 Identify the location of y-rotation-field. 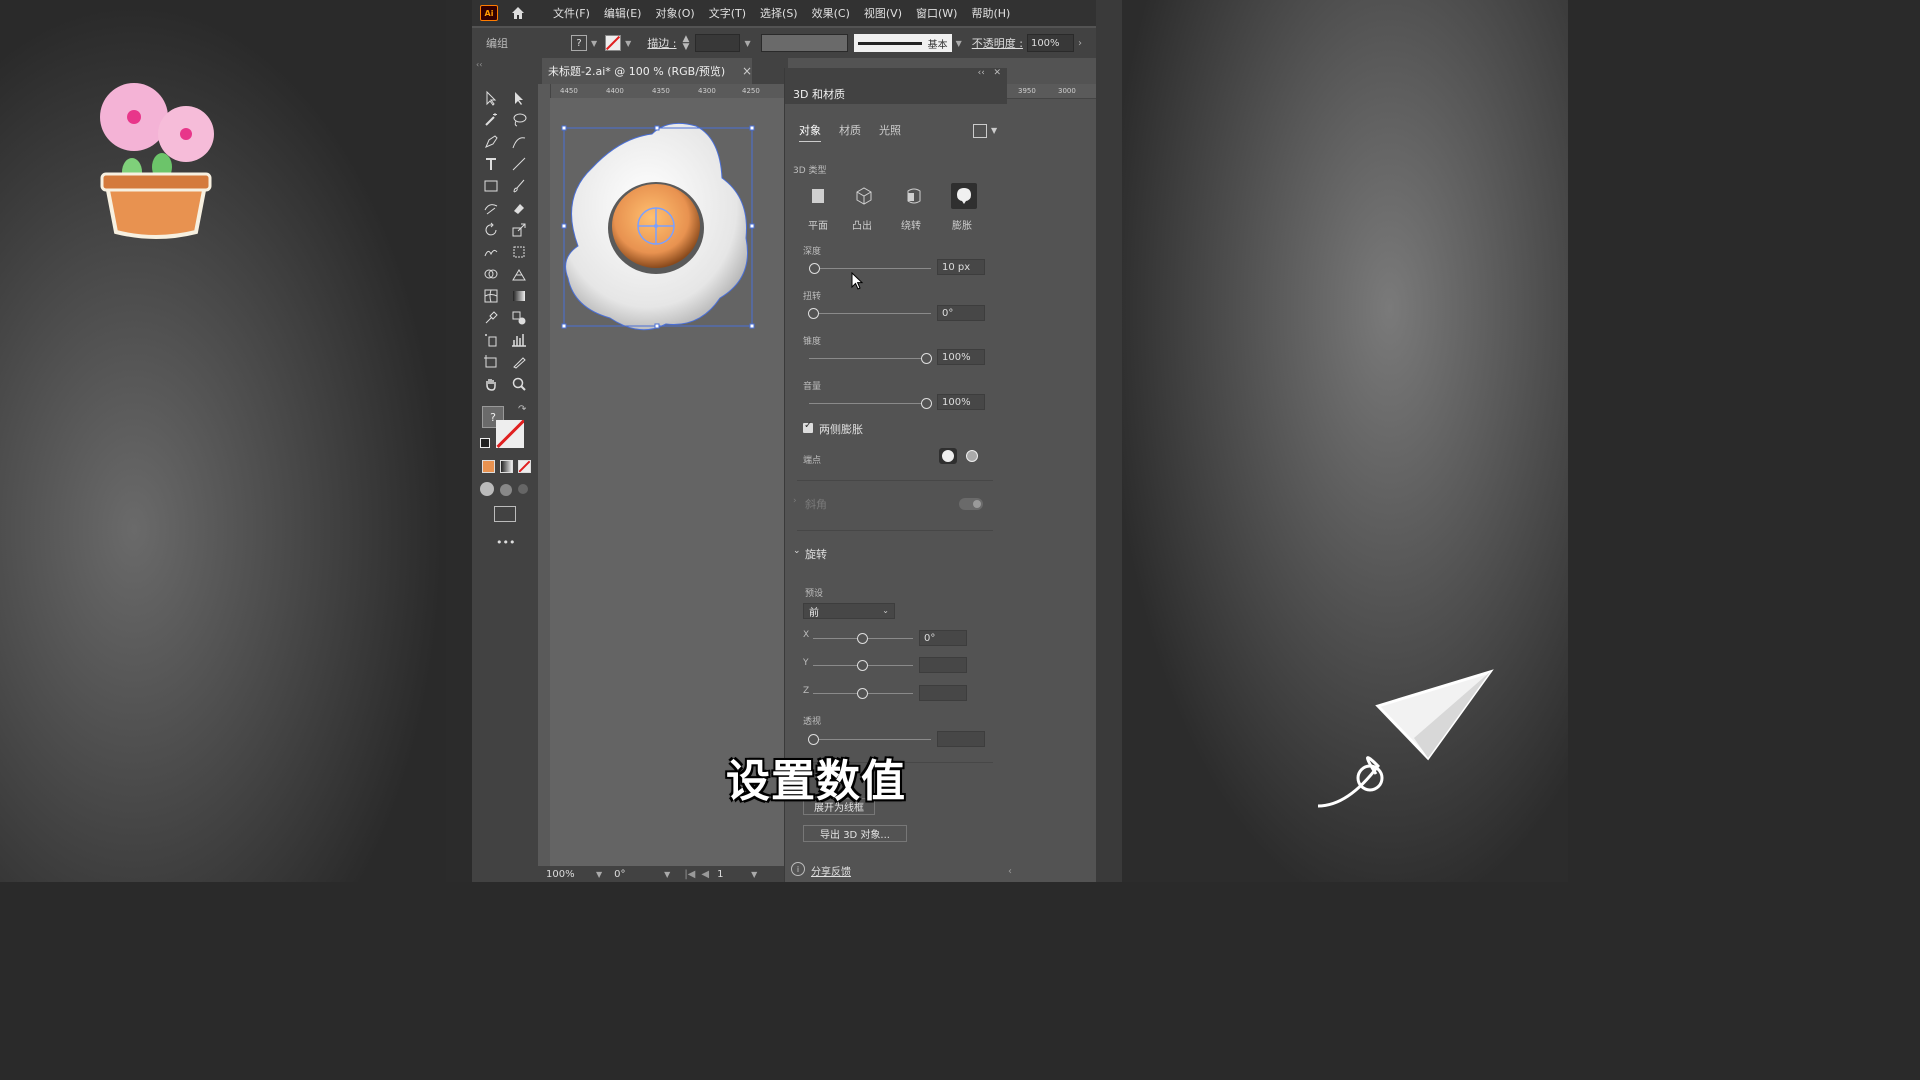
(943, 665).